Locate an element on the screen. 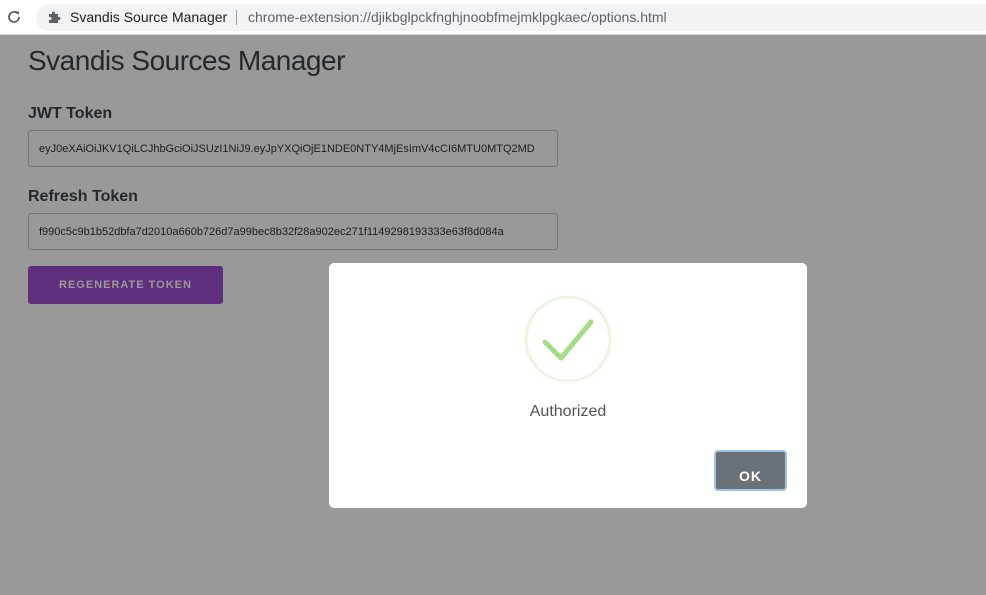  success-checkmark-icon is located at coordinates (568, 339).